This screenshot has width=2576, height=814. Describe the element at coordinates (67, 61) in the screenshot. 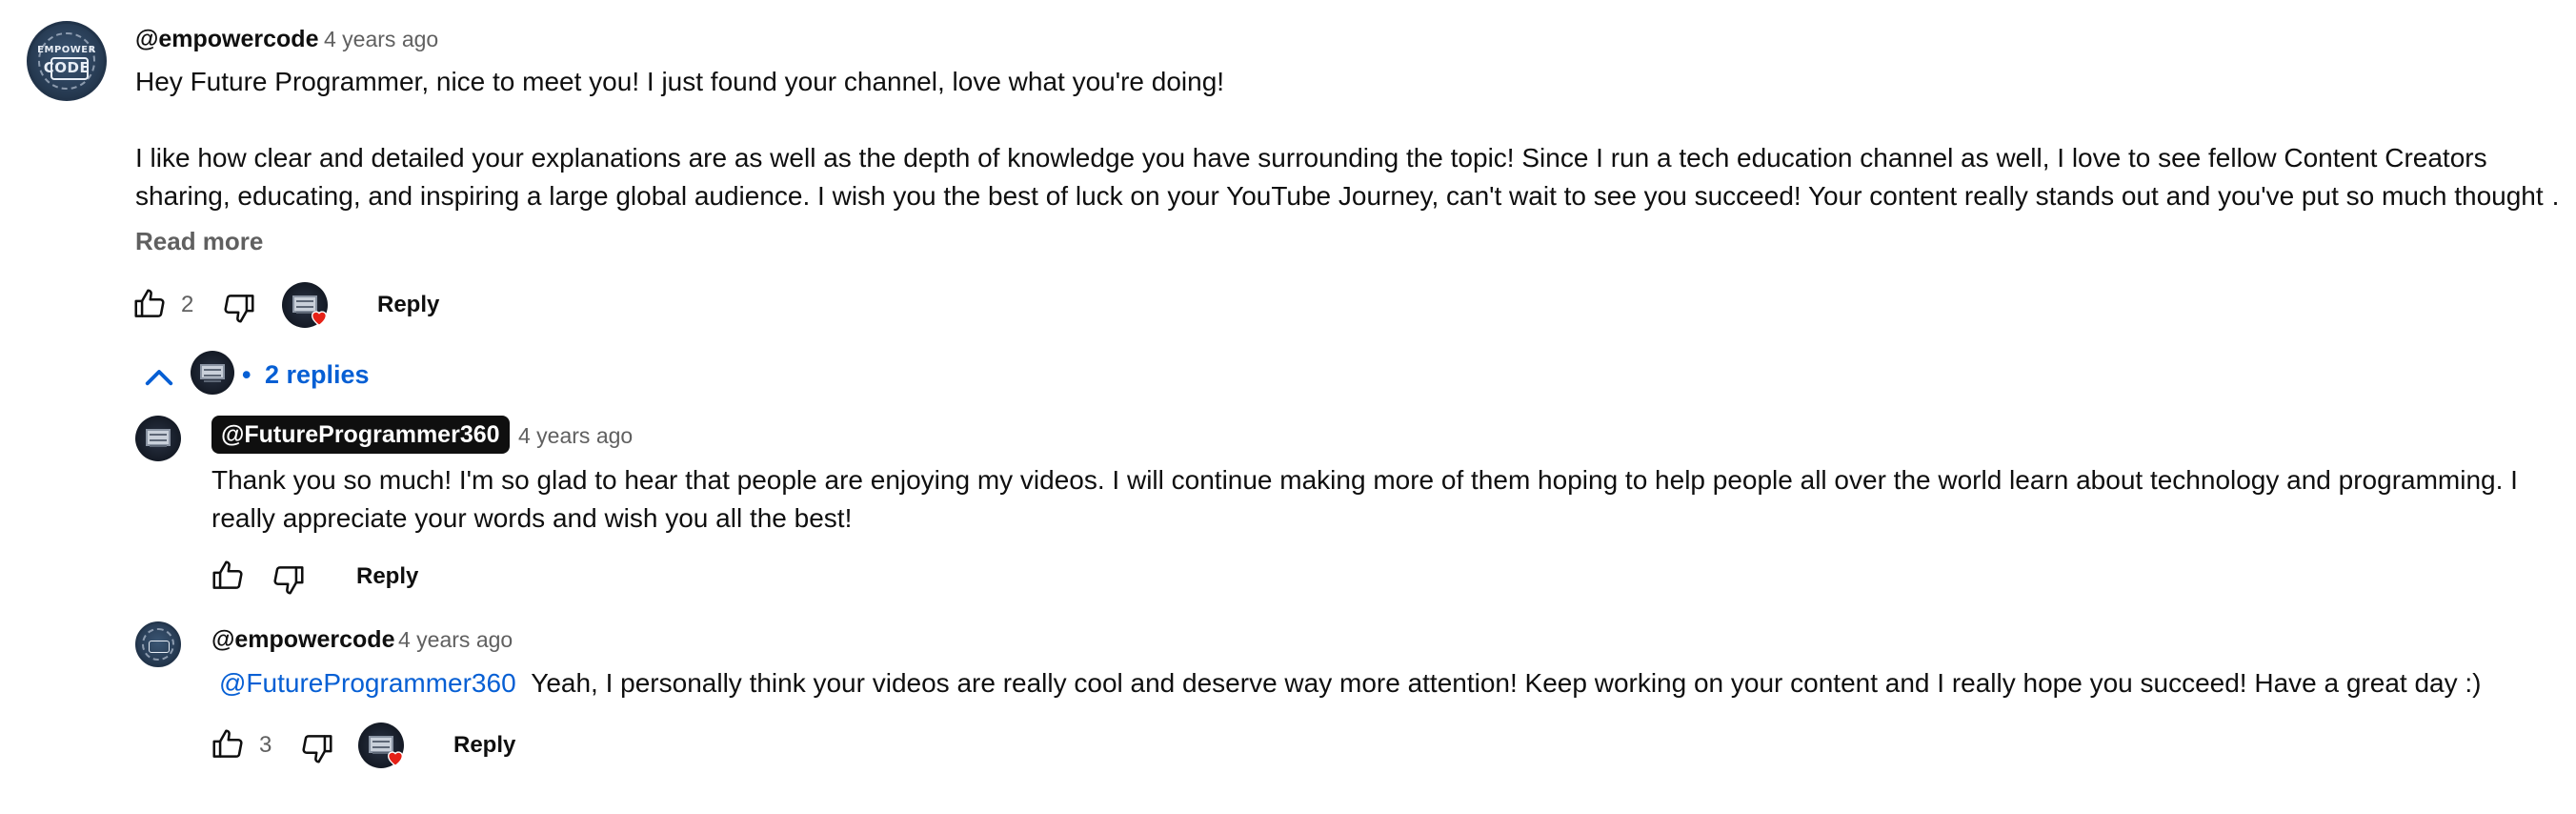

I see `avatar: EMPOWER CODE` at that location.